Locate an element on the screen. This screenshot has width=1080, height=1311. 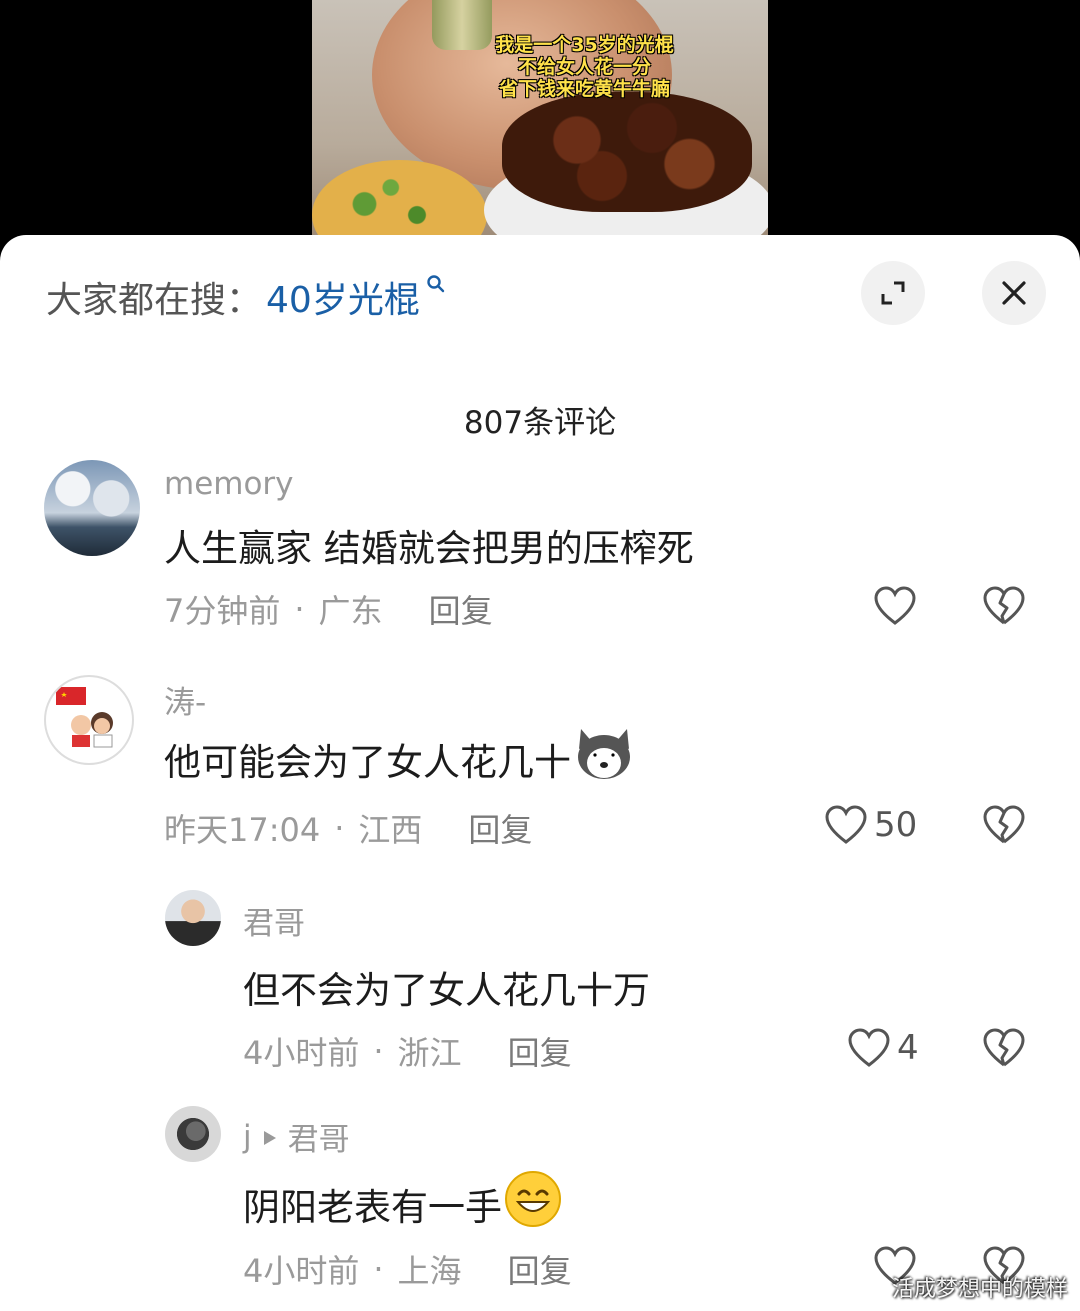
comment-text: 他可能会为了女人花几十 is located at coordinates (399, 758).